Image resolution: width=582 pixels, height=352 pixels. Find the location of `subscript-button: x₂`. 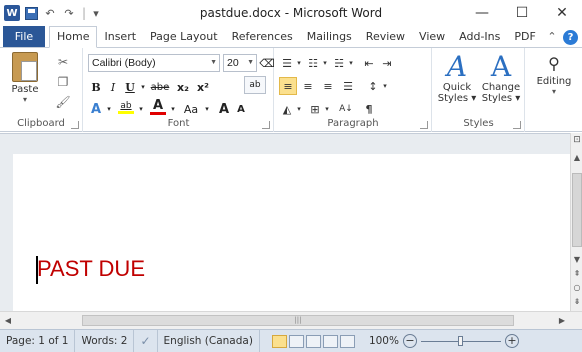

subscript-button: x₂ is located at coordinates (183, 87).